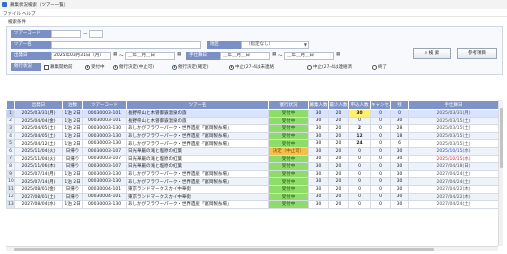 This screenshot has width=507, height=254. What do you see at coordinates (4, 4) in the screenshot?
I see `app-icon` at bounding box center [4, 4].